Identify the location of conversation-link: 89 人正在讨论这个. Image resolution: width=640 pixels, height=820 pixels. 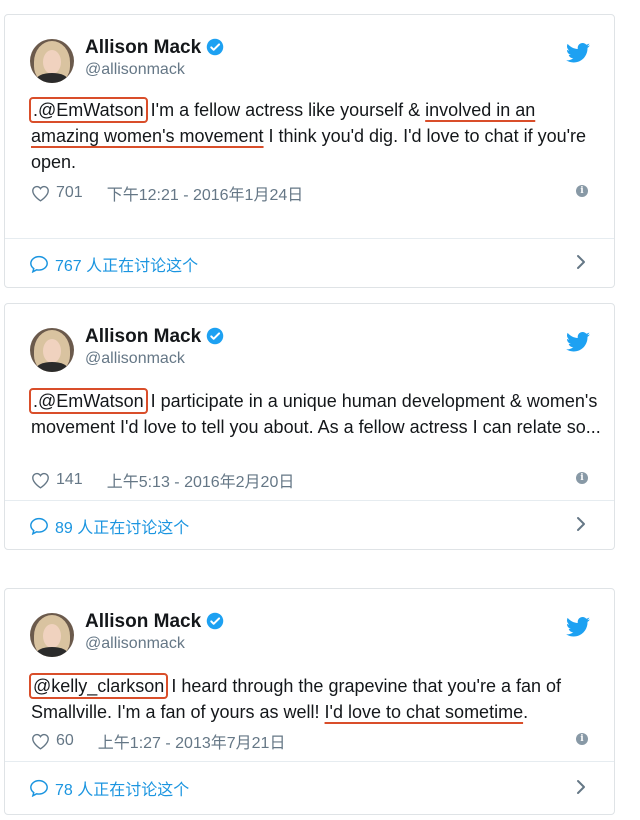
(309, 525).